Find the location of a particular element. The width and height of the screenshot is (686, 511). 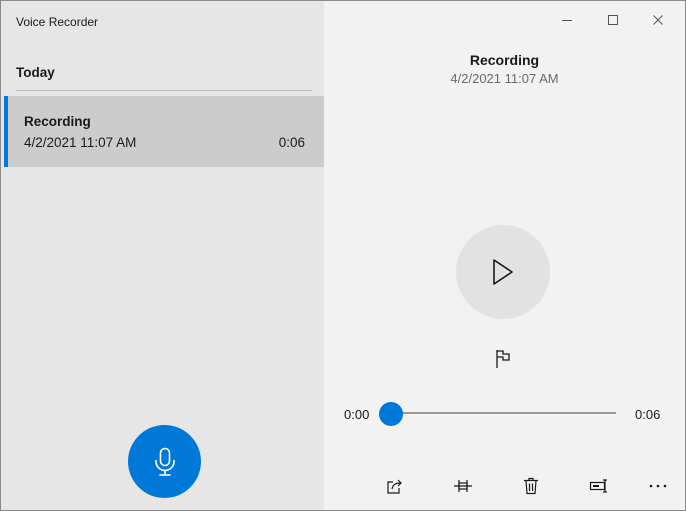

close-icon is located at coordinates (658, 20).